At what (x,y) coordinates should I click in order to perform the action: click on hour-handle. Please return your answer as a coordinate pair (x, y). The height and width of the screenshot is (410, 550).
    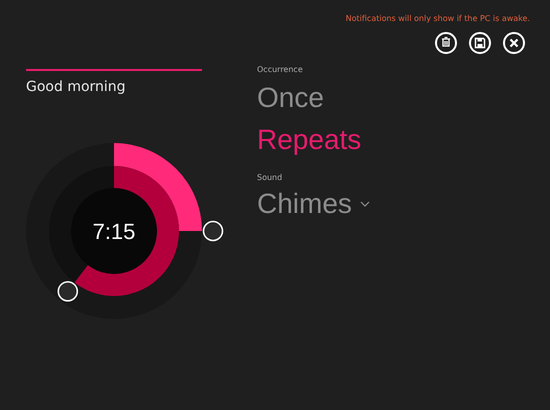
    Looking at the image, I should click on (68, 291).